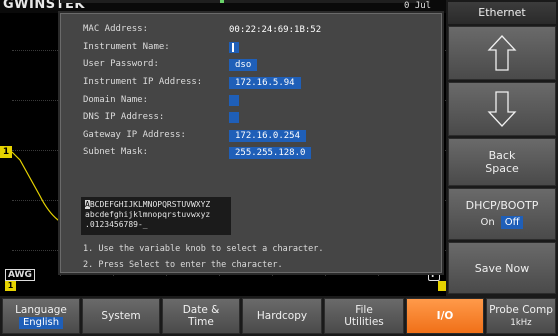 This screenshot has height=336, width=558. Describe the element at coordinates (268, 136) in the screenshot. I see `gateway-ip-field: 172.16.0.254` at that location.